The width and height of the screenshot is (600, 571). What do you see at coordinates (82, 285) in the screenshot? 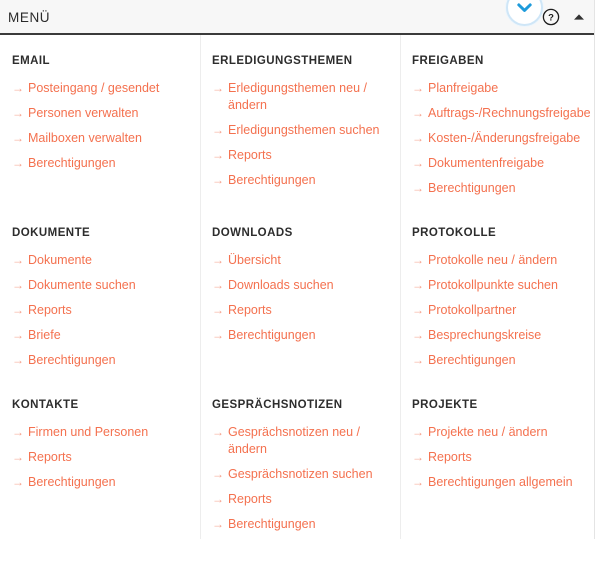
I see `menu-link: Dokumente suchen` at bounding box center [82, 285].